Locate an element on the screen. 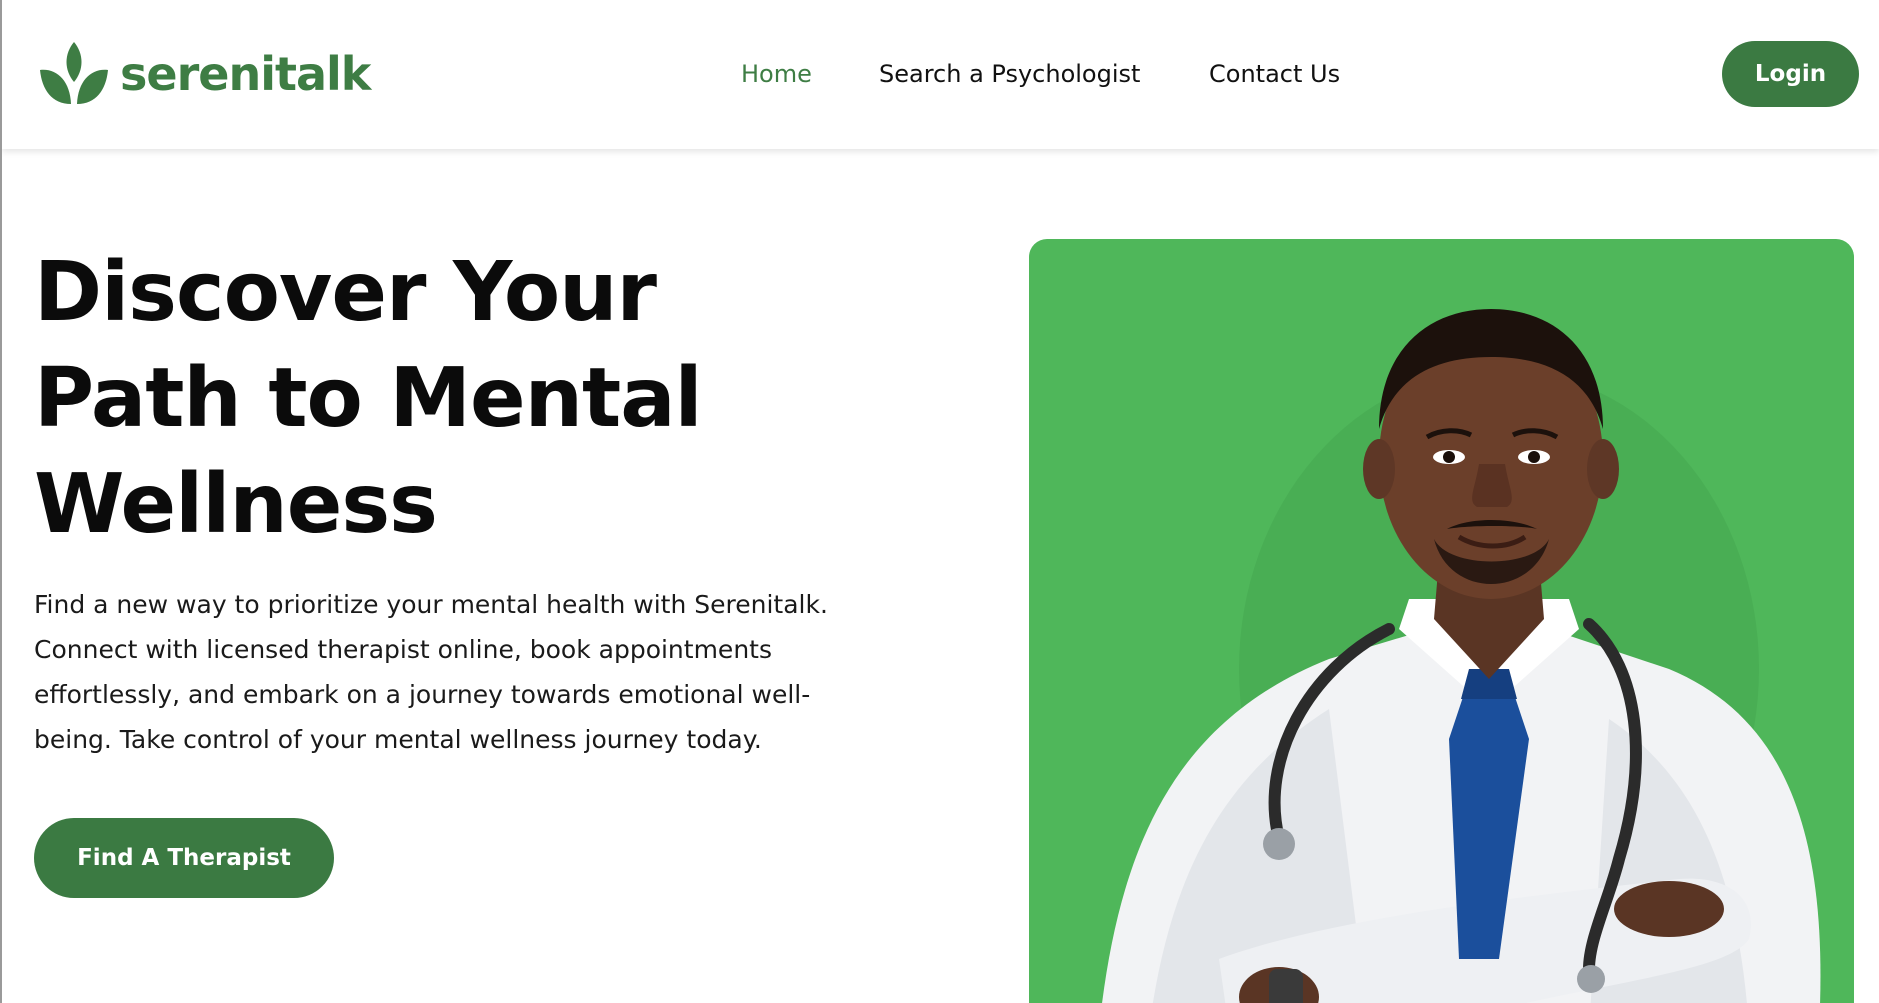 This screenshot has height=1003, width=1879. hero-title-line: Discover Your is located at coordinates (345, 292).